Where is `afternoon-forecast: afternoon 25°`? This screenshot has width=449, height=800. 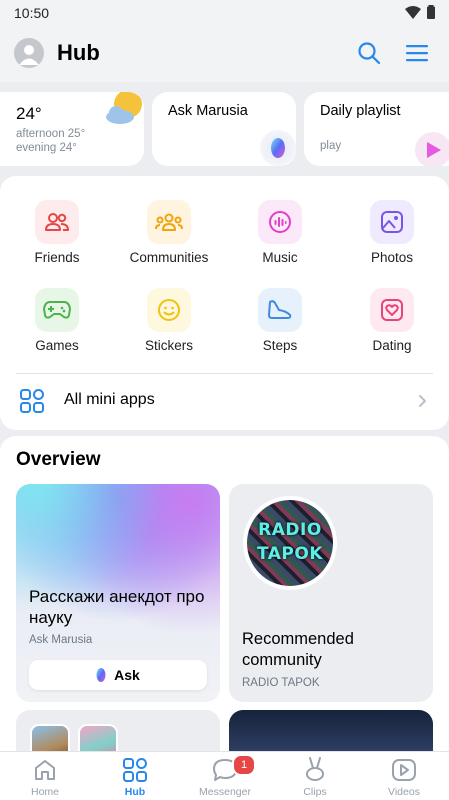
afternoon-forecast: afternoon 25° is located at coordinates (51, 134).